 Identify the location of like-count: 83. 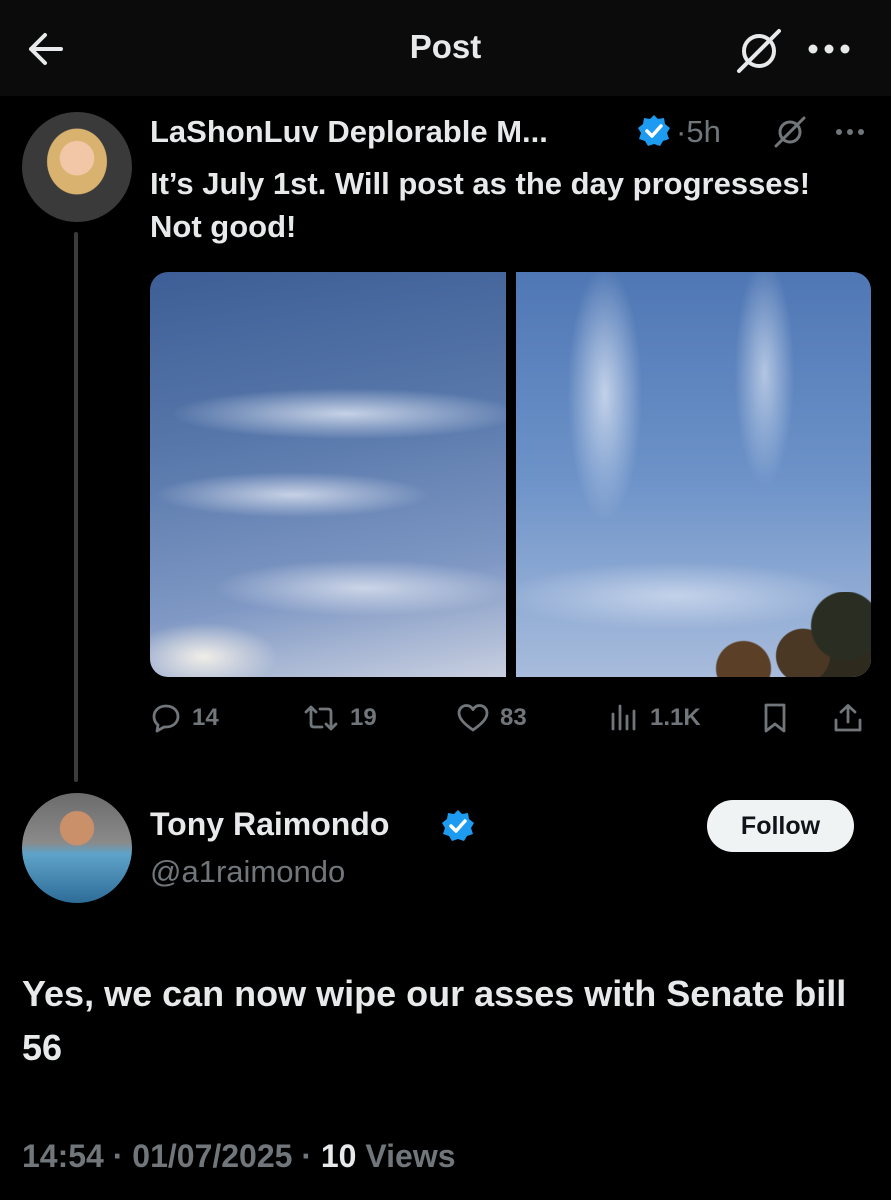
(513, 717).